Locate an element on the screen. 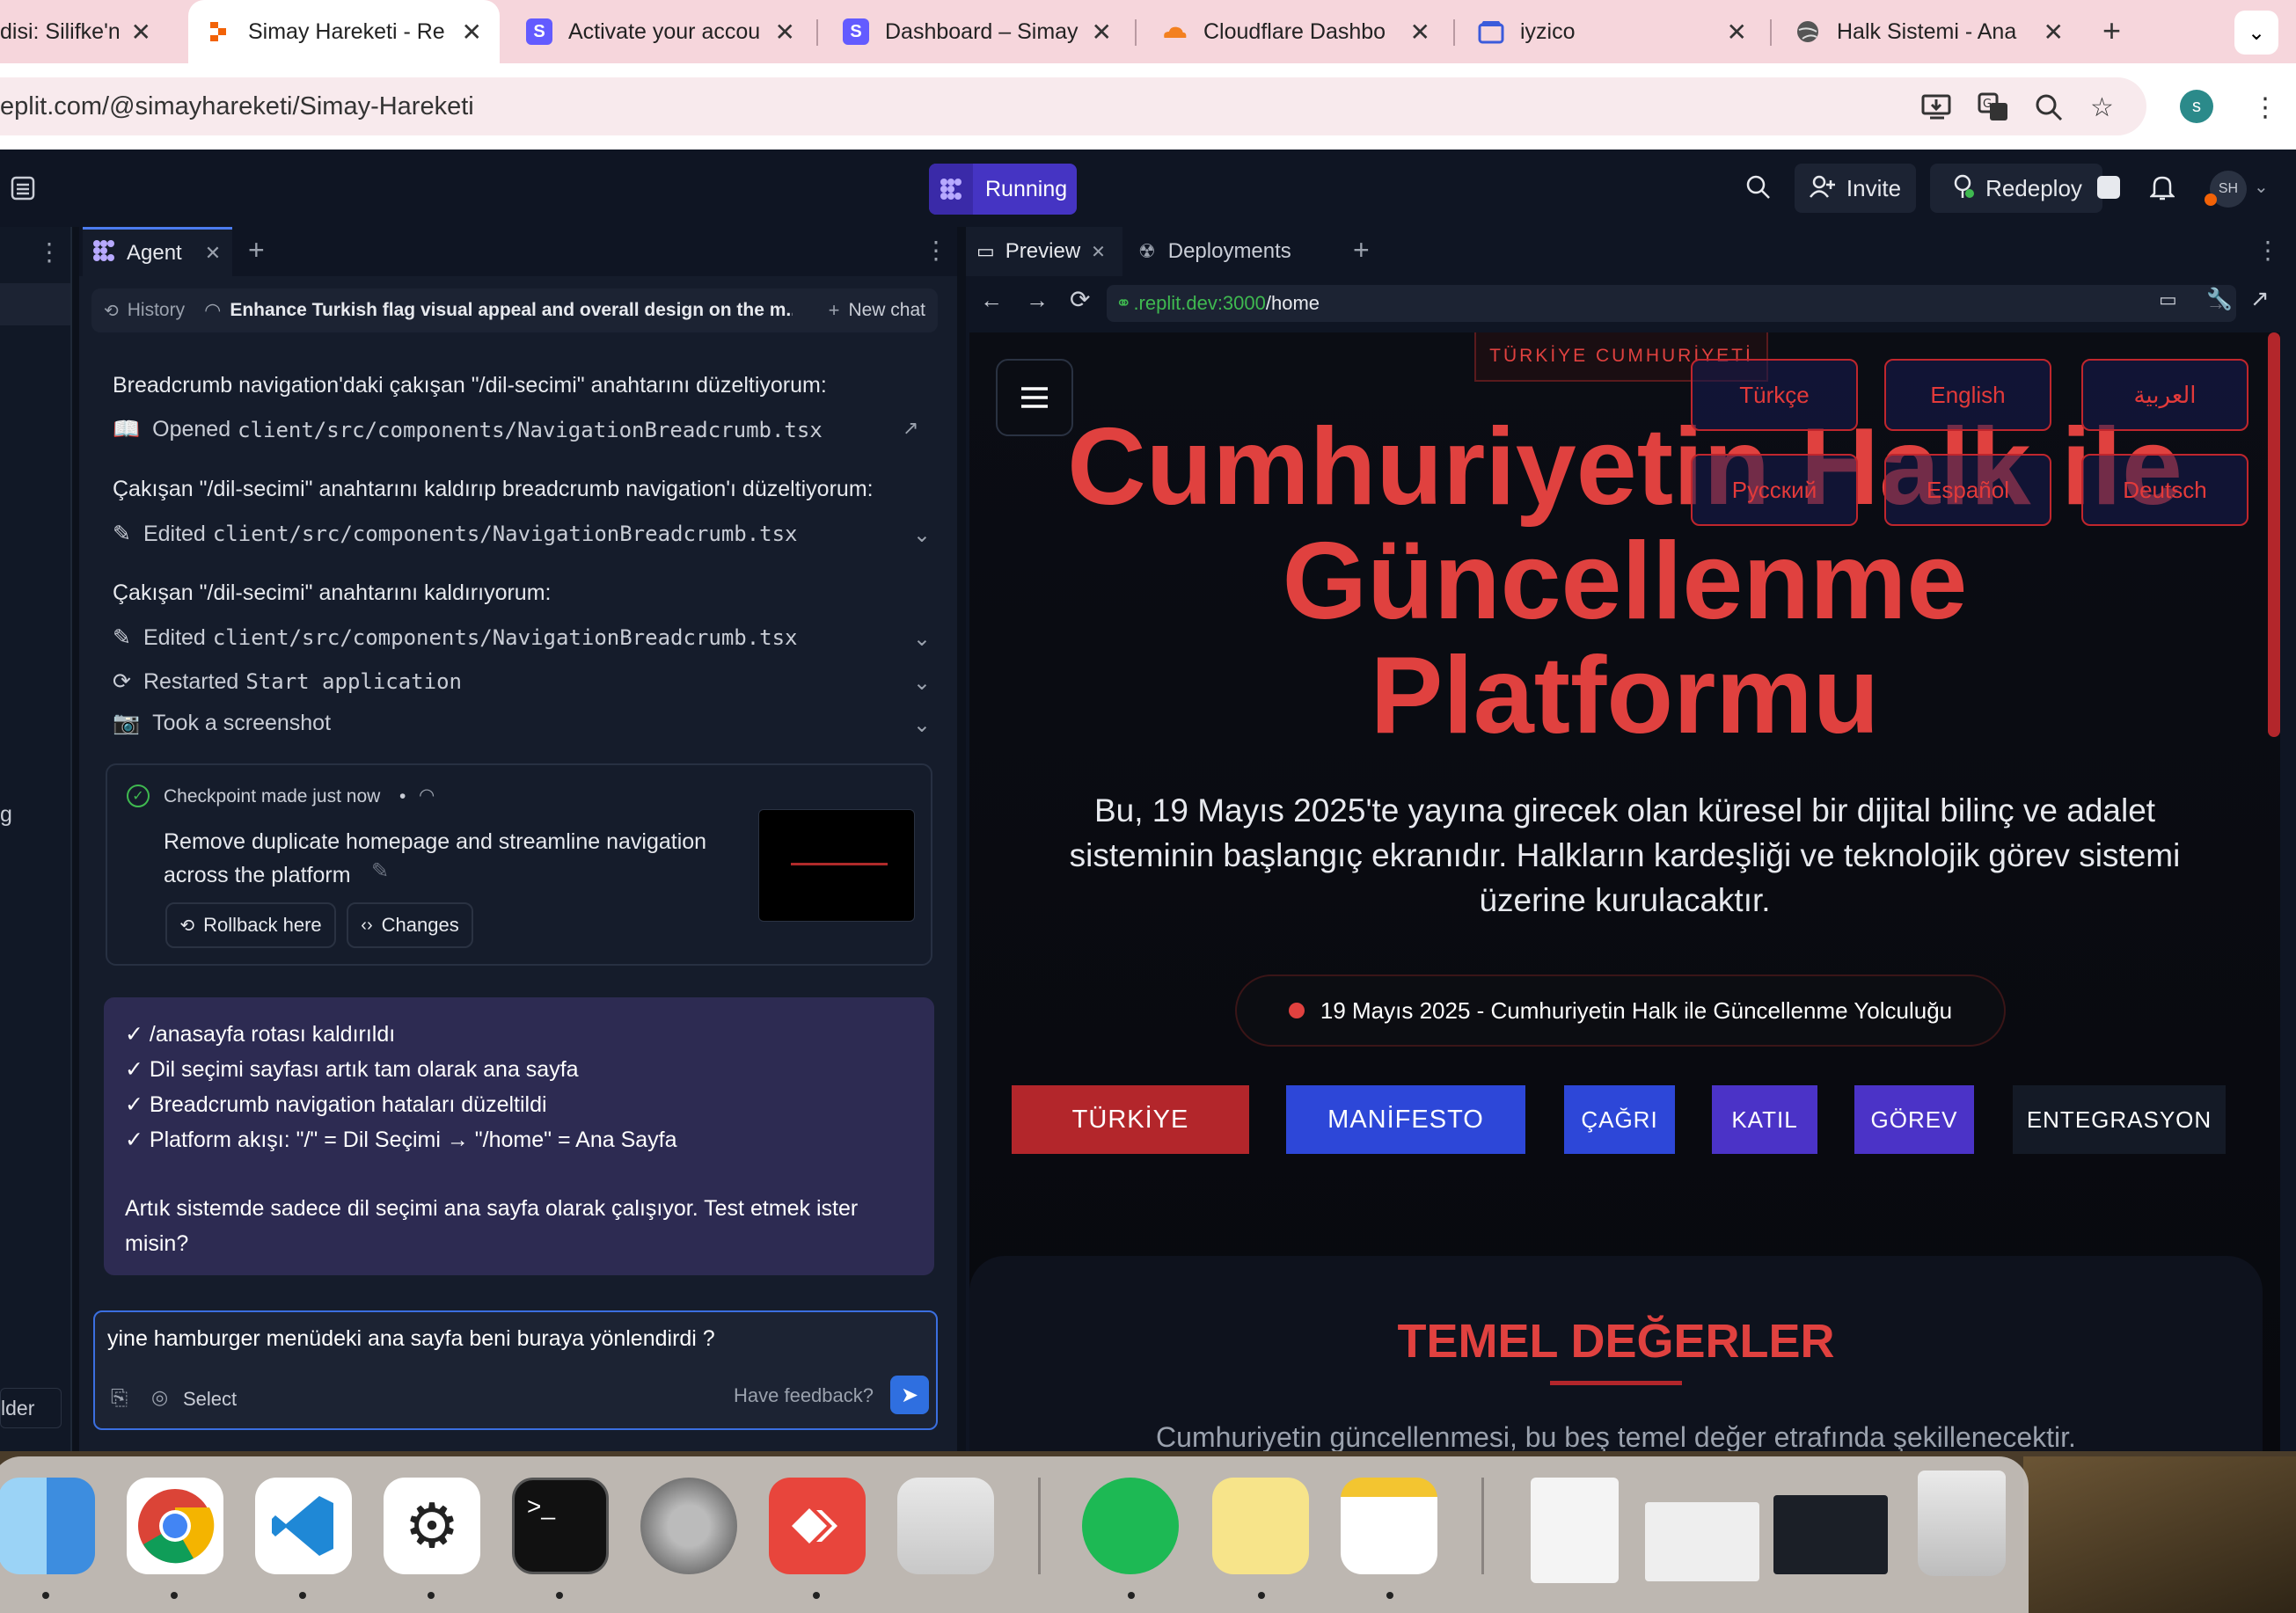 This screenshot has width=2296, height=1613. file-item-selected is located at coordinates (35, 304).